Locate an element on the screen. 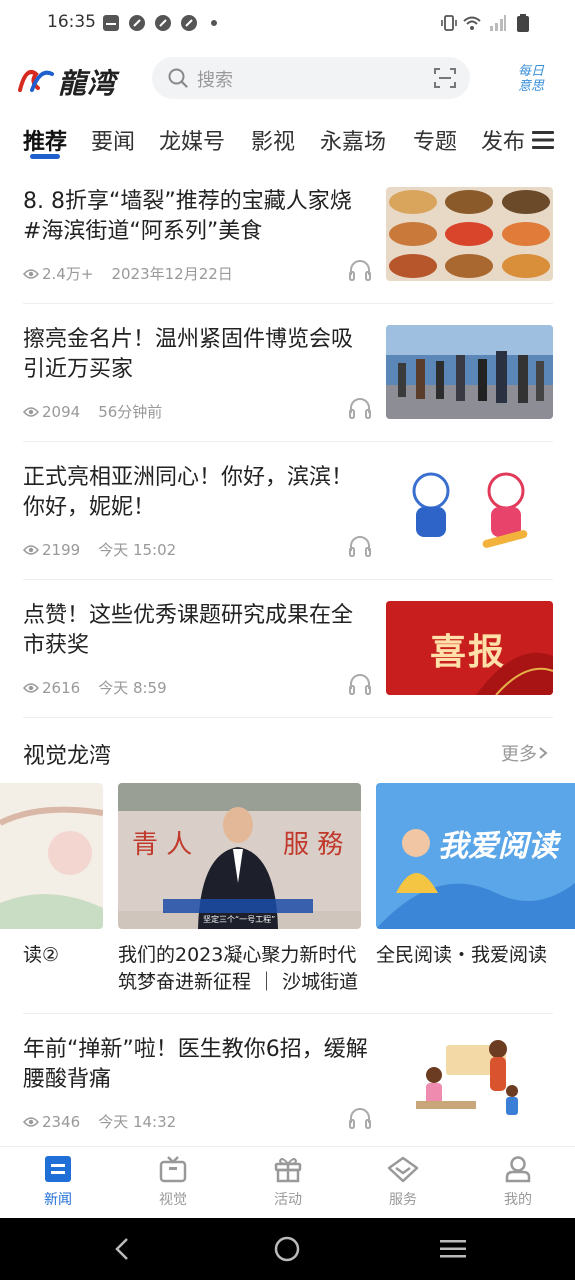  news-views: 2346 is located at coordinates (61, 1121).